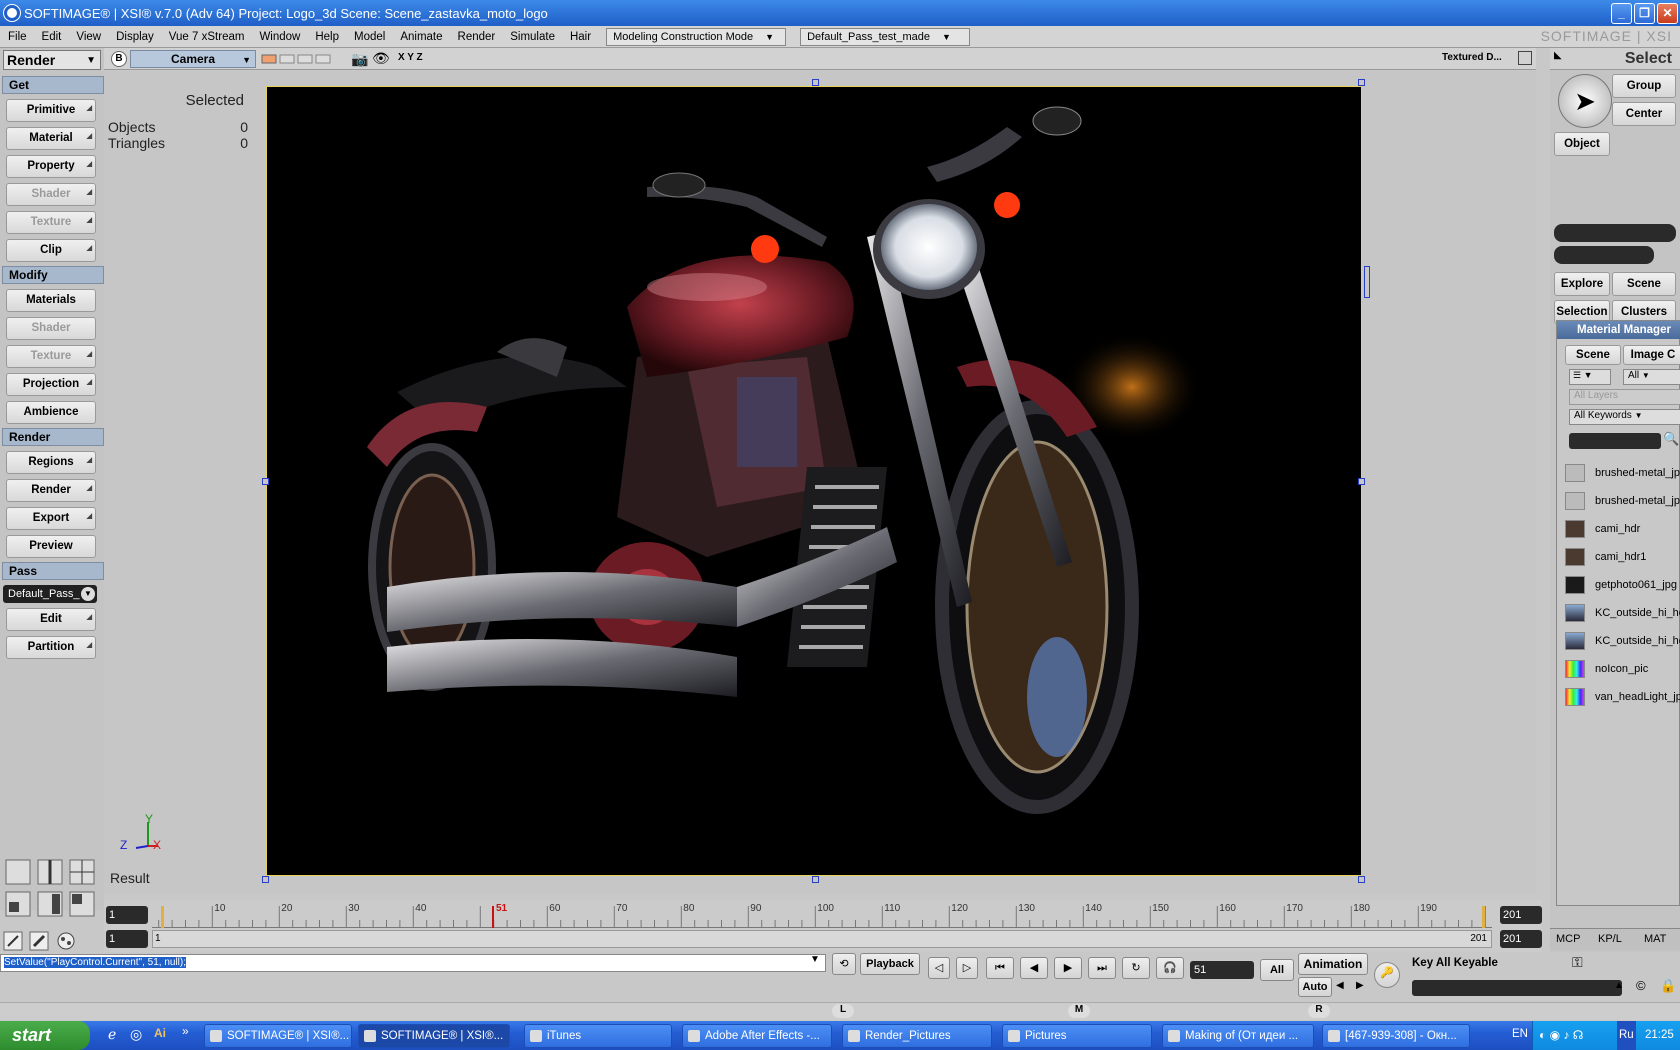 The width and height of the screenshot is (1680, 1050). What do you see at coordinates (1593, 355) in the screenshot?
I see `mm-tab-scene: Scene` at bounding box center [1593, 355].